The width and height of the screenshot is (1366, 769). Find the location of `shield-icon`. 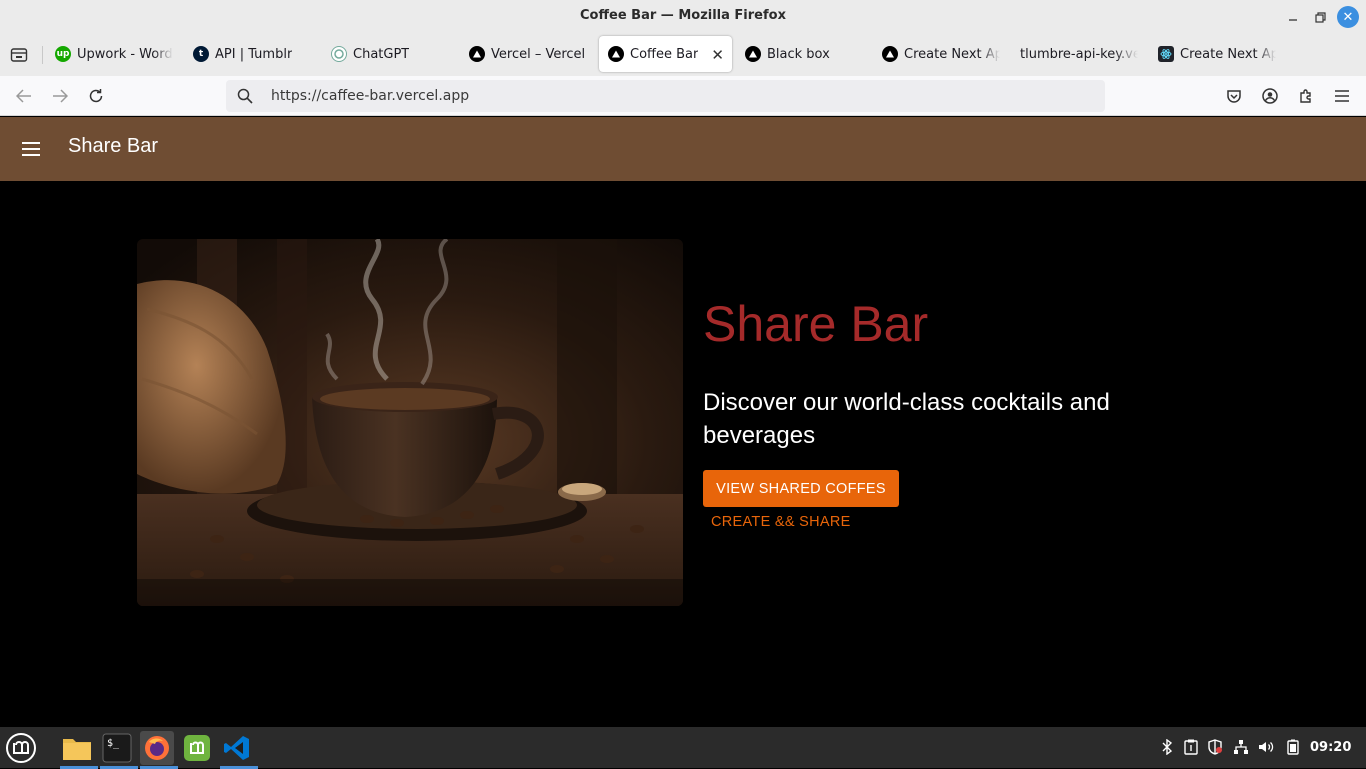

shield-icon is located at coordinates (1215, 747).